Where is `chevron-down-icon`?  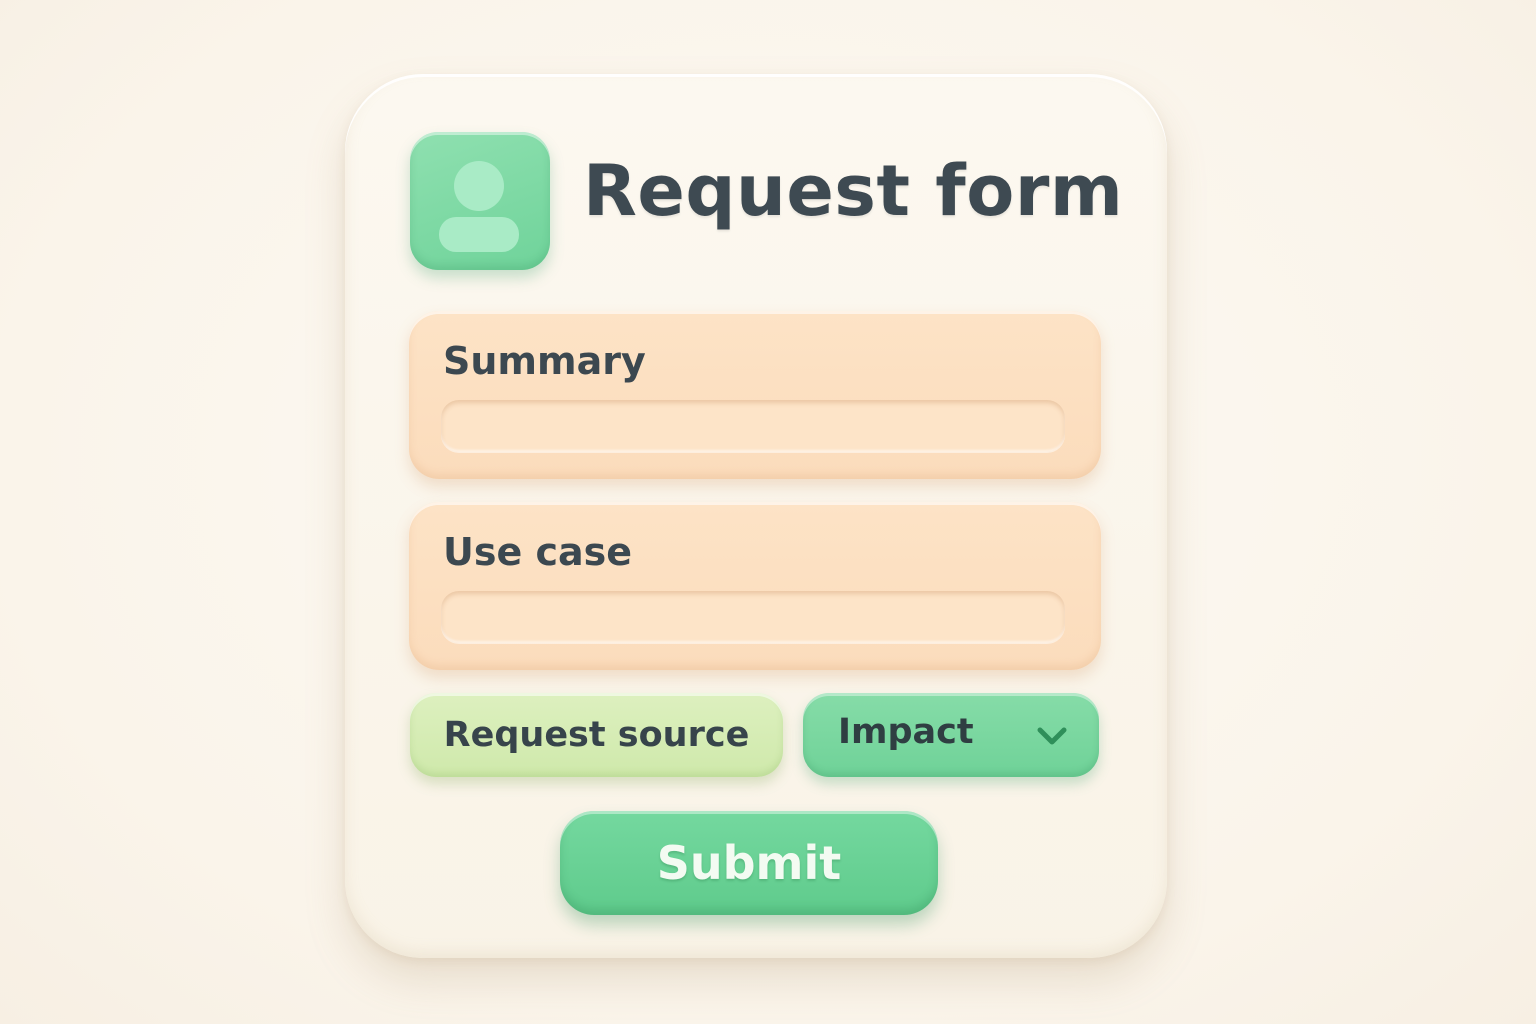 chevron-down-icon is located at coordinates (1052, 736).